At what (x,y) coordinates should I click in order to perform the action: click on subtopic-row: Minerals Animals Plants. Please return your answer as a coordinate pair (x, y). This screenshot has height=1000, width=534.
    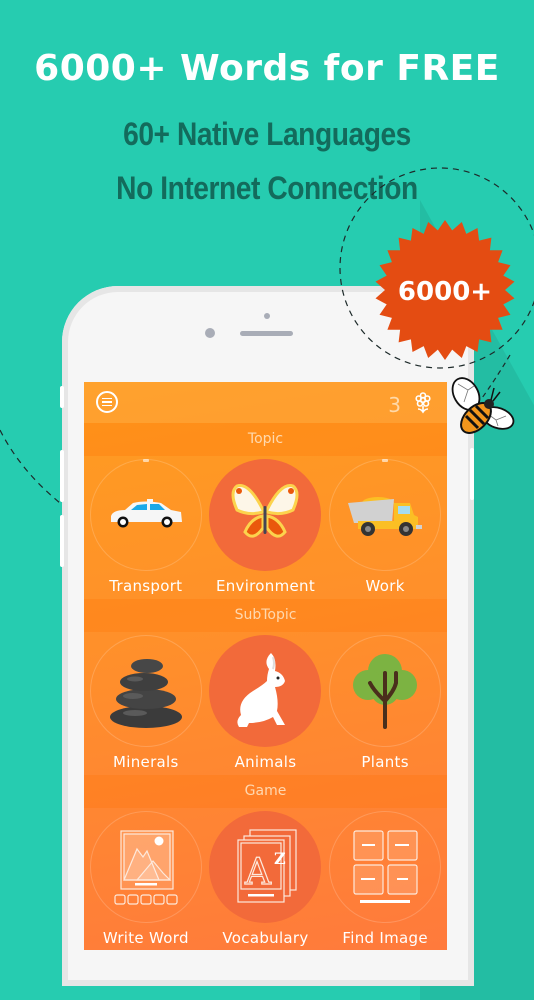
    Looking at the image, I should click on (265, 703).